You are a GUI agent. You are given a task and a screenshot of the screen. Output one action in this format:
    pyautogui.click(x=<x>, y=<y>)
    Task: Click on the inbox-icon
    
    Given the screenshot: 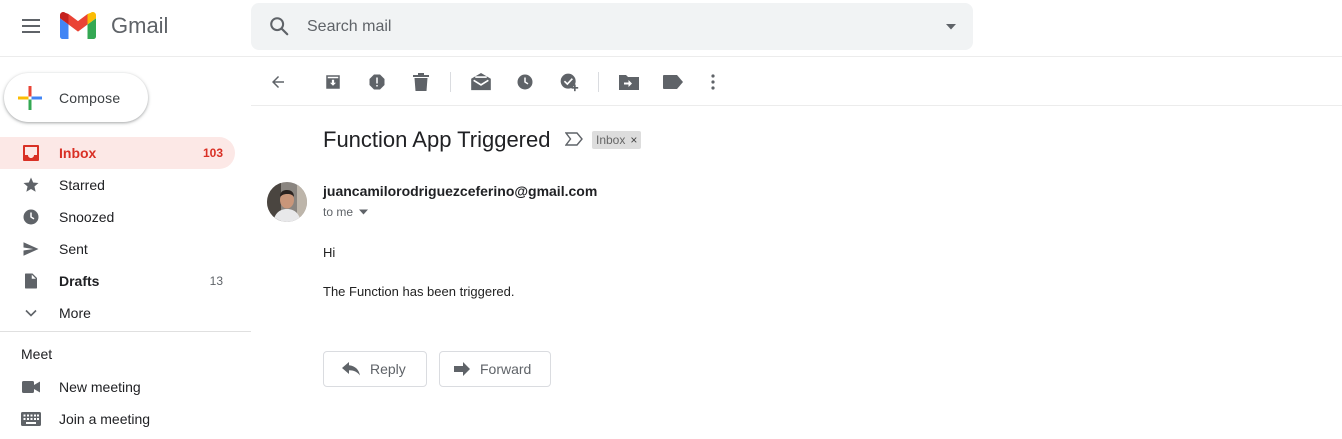 What is the action you would take?
    pyautogui.click(x=31, y=153)
    